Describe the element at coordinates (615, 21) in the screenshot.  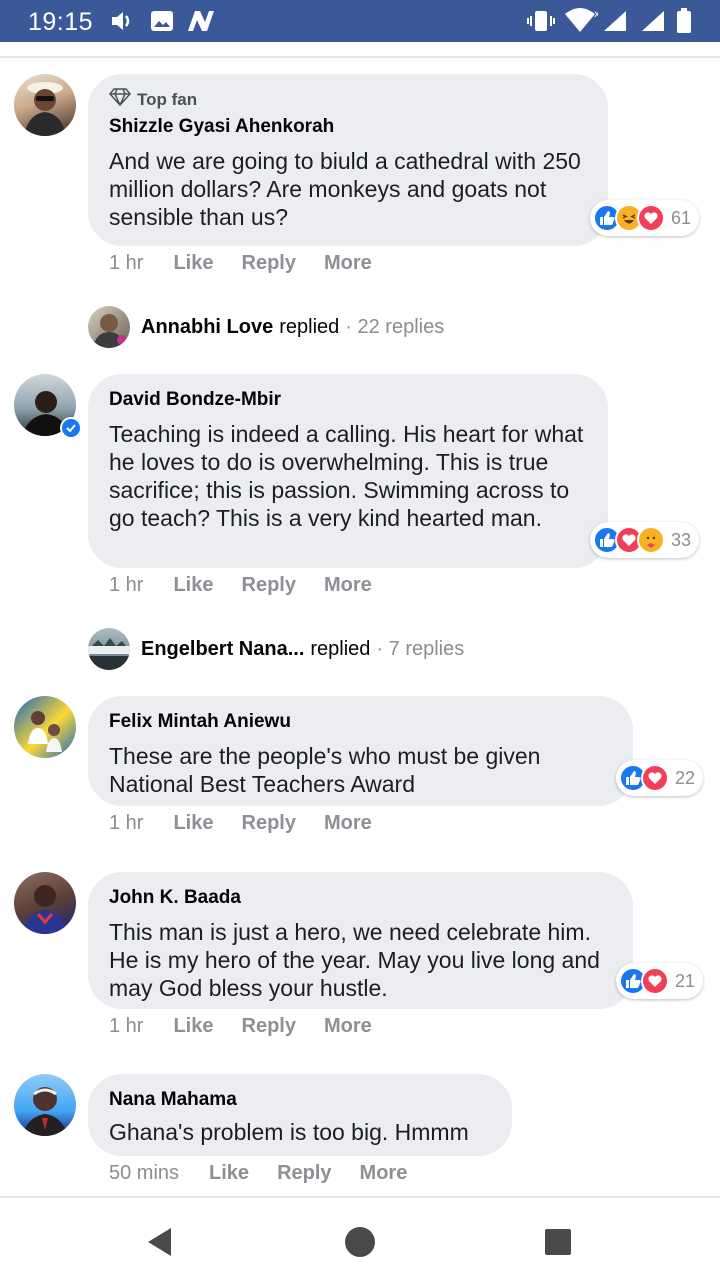
I see `signal-icon` at that location.